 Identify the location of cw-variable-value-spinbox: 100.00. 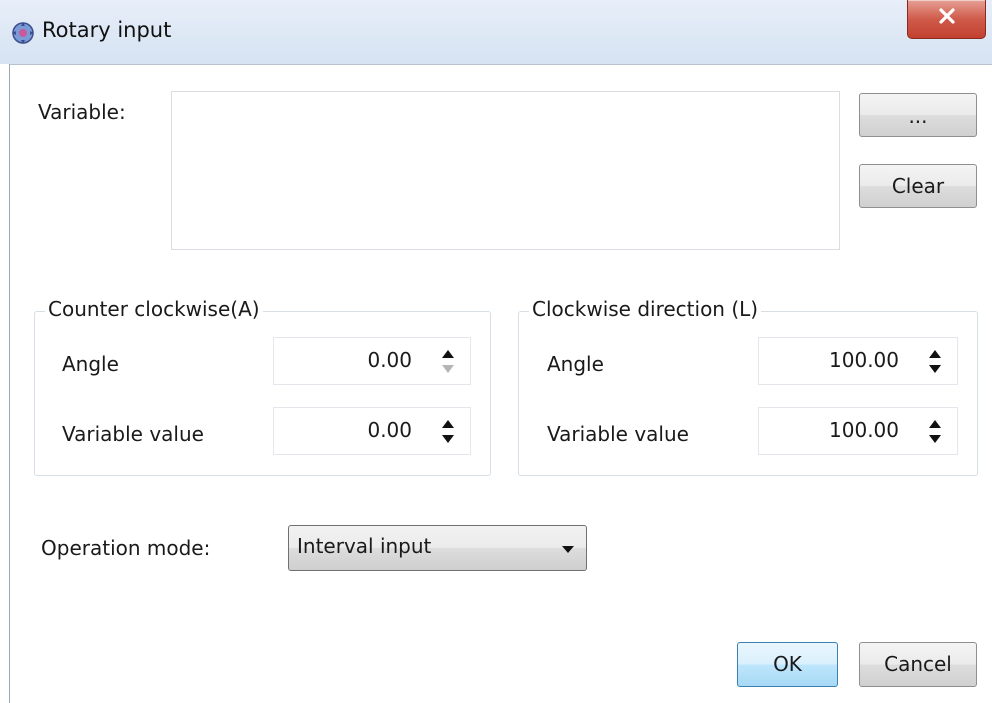
(858, 431).